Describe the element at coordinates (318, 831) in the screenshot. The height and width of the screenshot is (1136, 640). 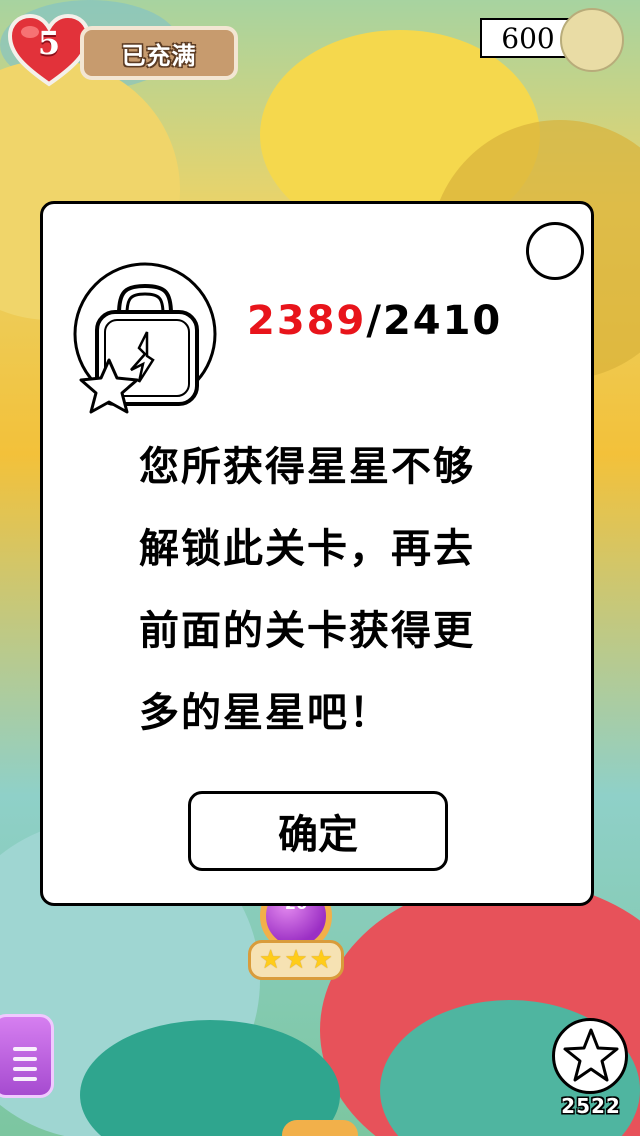
I see `confirm-button: 确定` at that location.